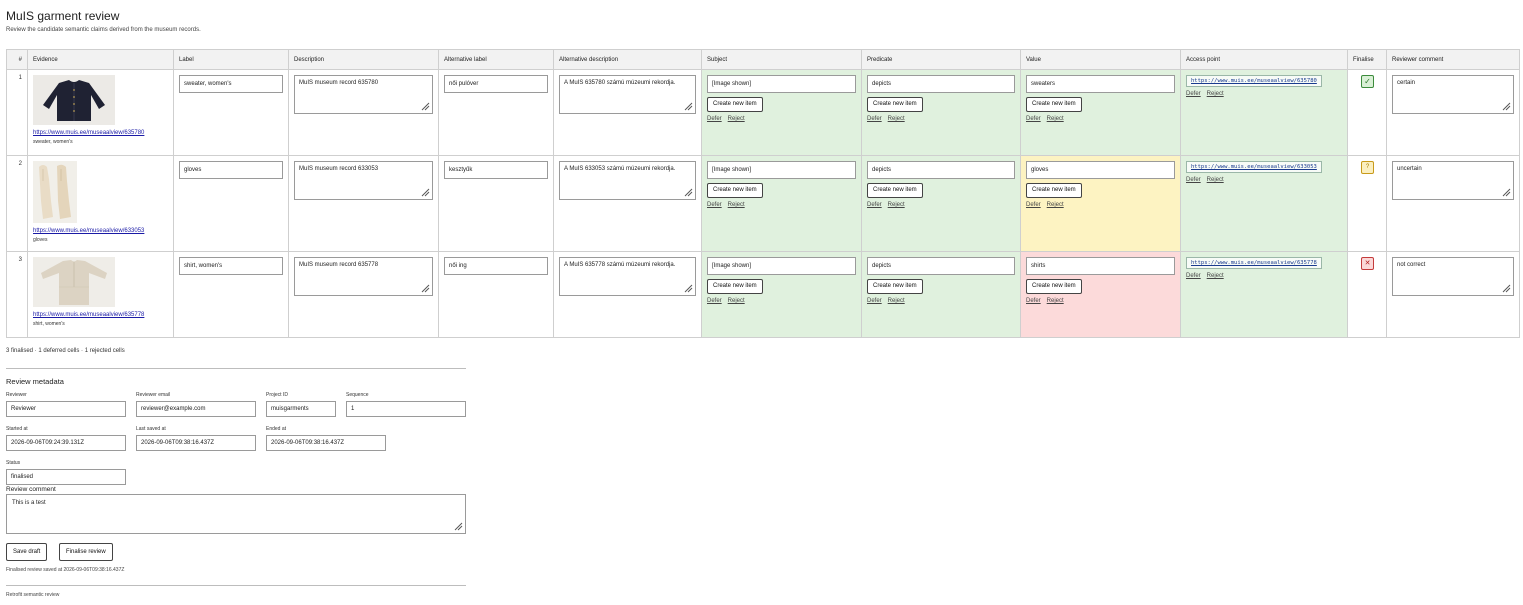  Describe the element at coordinates (406, 409) in the screenshot. I see `sequence-input: 1` at that location.